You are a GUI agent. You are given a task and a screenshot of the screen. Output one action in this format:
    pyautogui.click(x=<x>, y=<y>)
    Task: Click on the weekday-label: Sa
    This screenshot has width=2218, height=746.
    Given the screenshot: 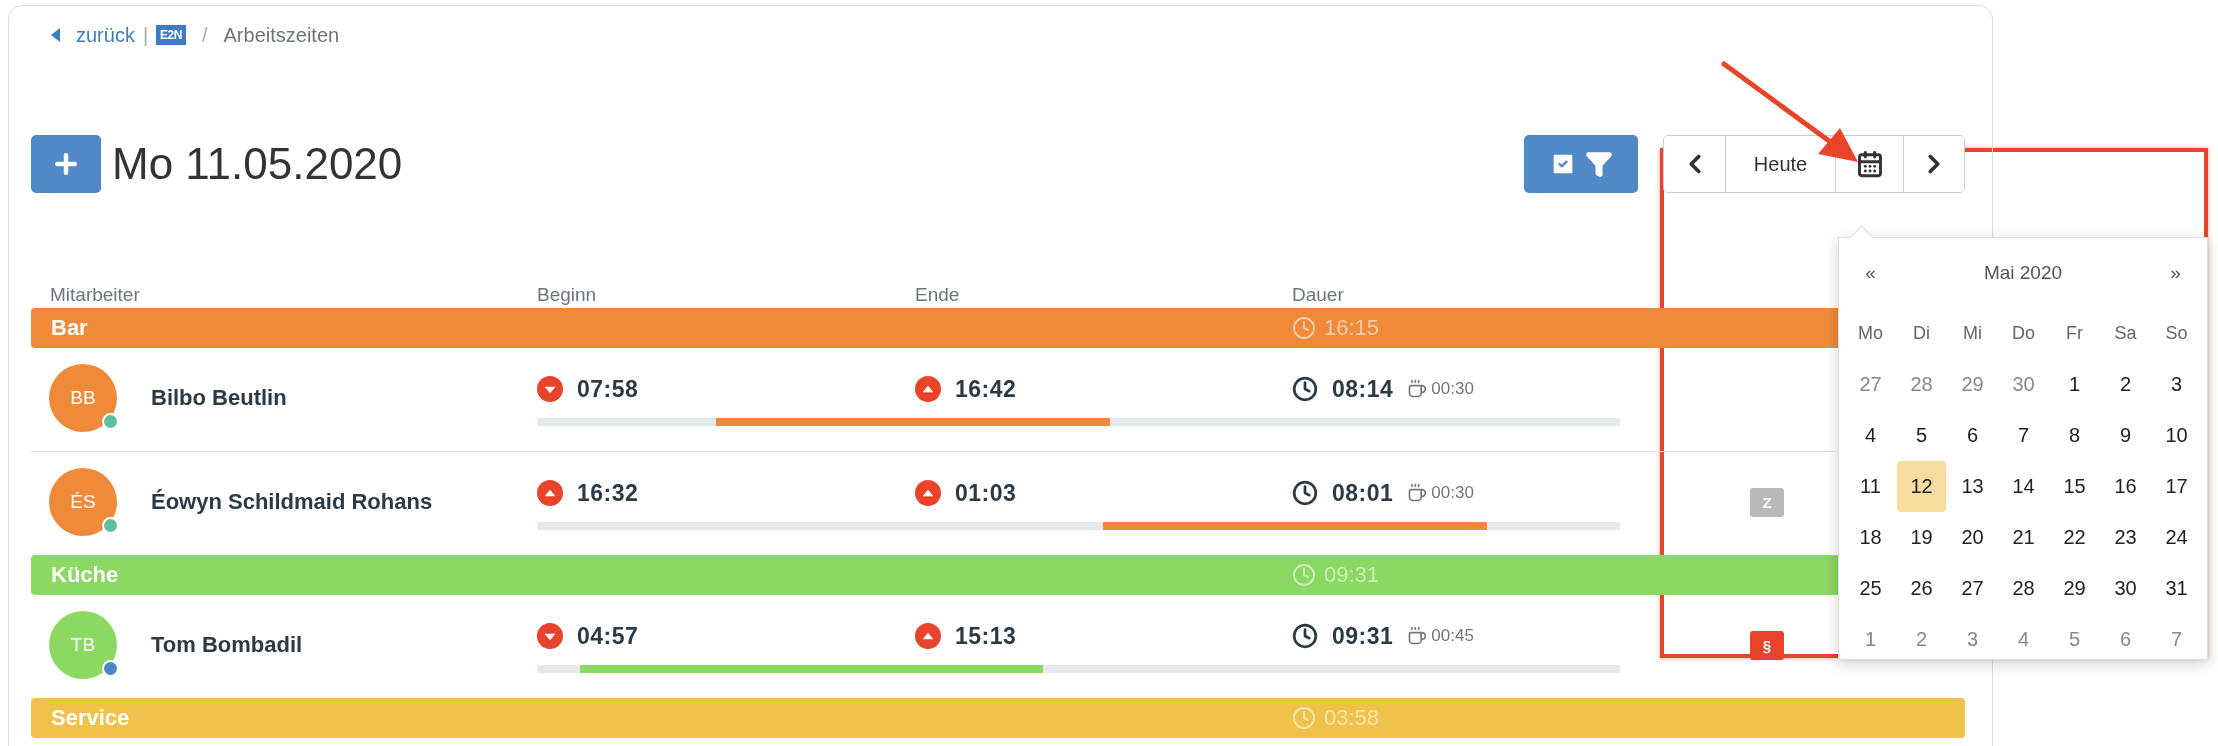 What is the action you would take?
    pyautogui.click(x=2125, y=333)
    